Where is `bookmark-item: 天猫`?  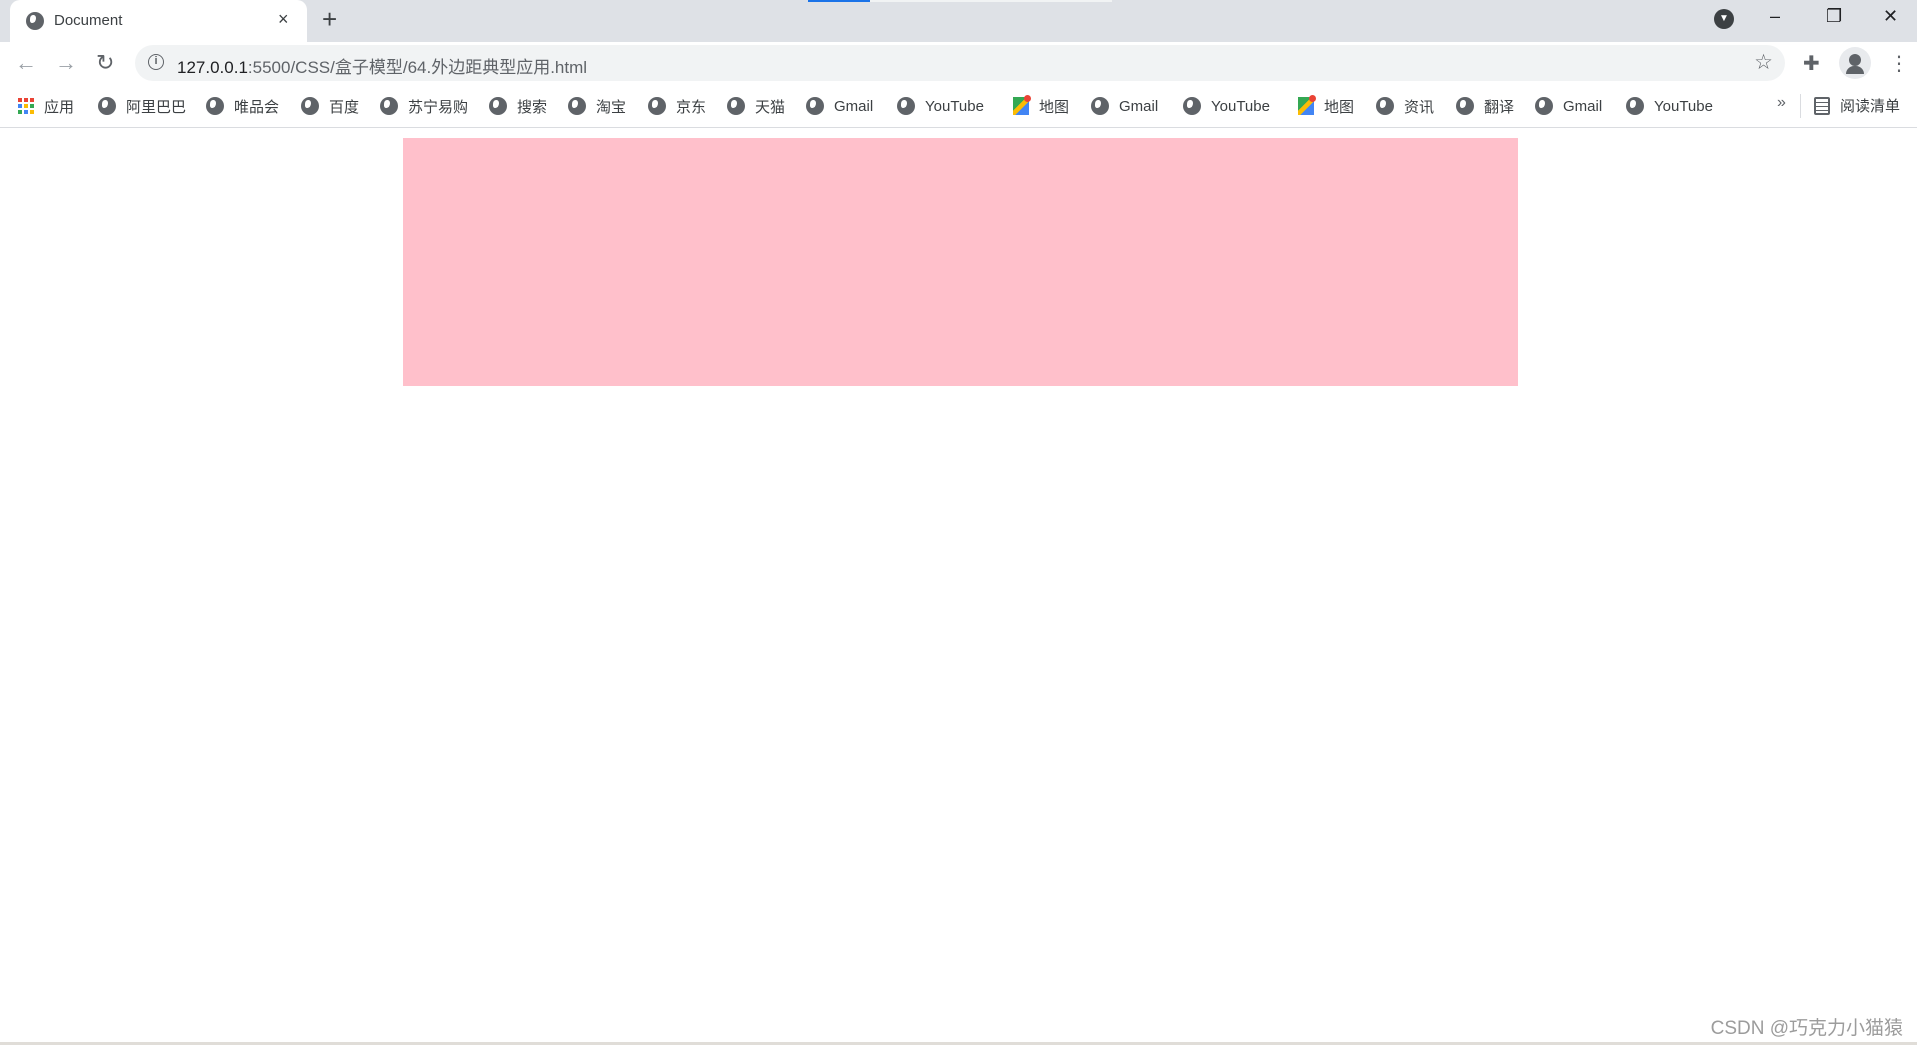 bookmark-item: 天猫 is located at coordinates (756, 106).